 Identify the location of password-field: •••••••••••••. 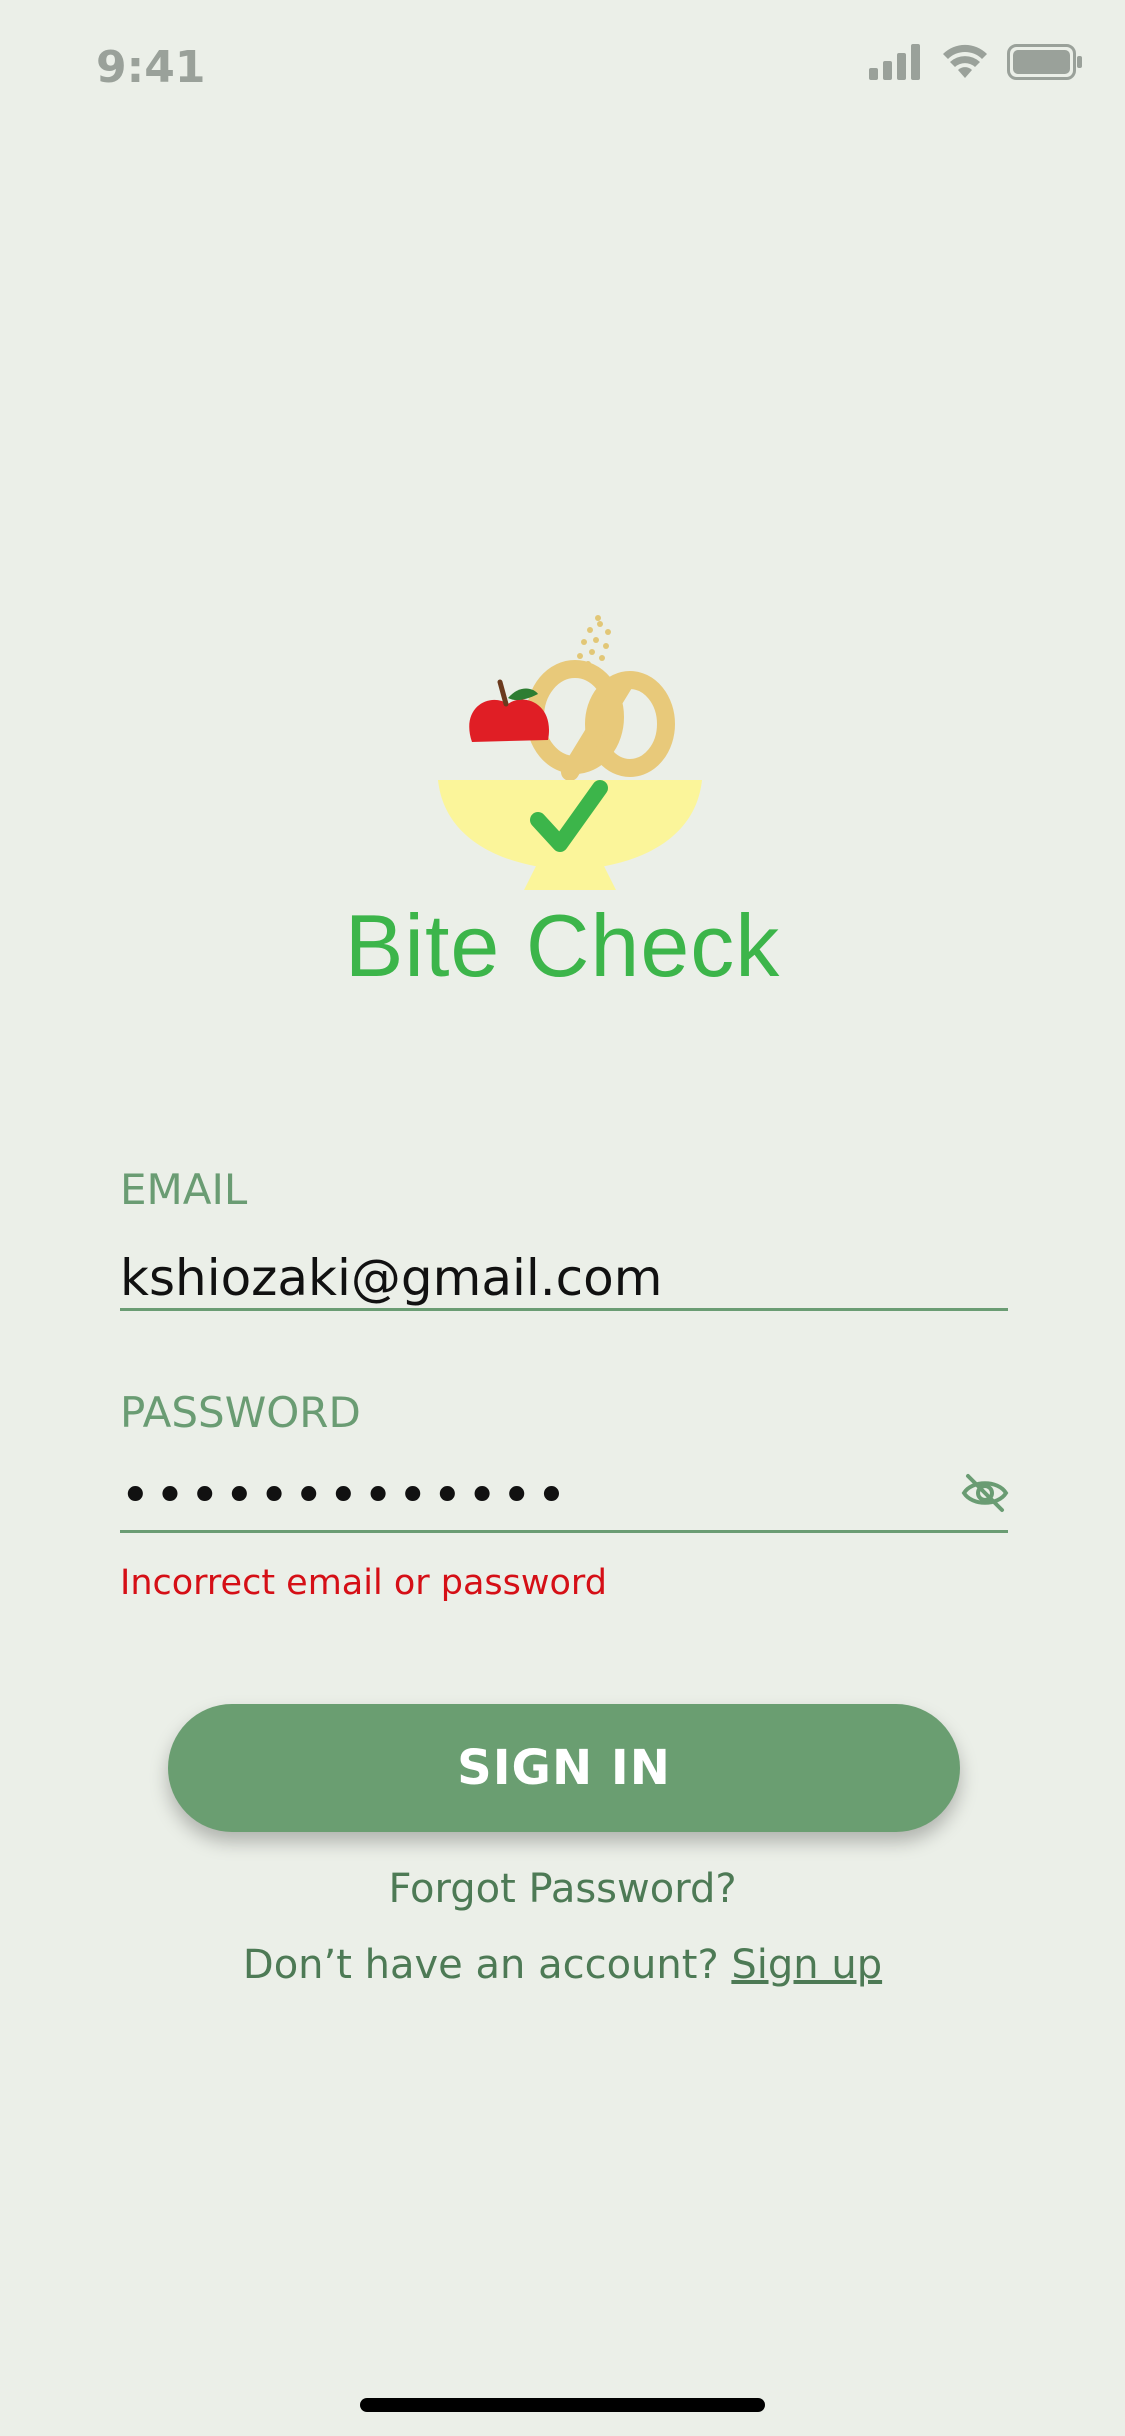
(530, 1502).